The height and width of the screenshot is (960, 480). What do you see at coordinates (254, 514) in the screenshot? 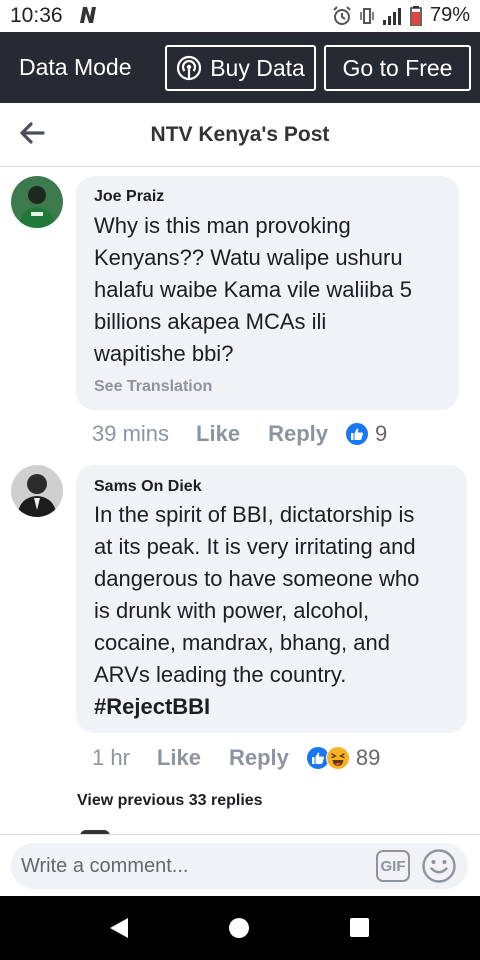
I see `comment-line: In the spirit of BBI, dictatorship is` at bounding box center [254, 514].